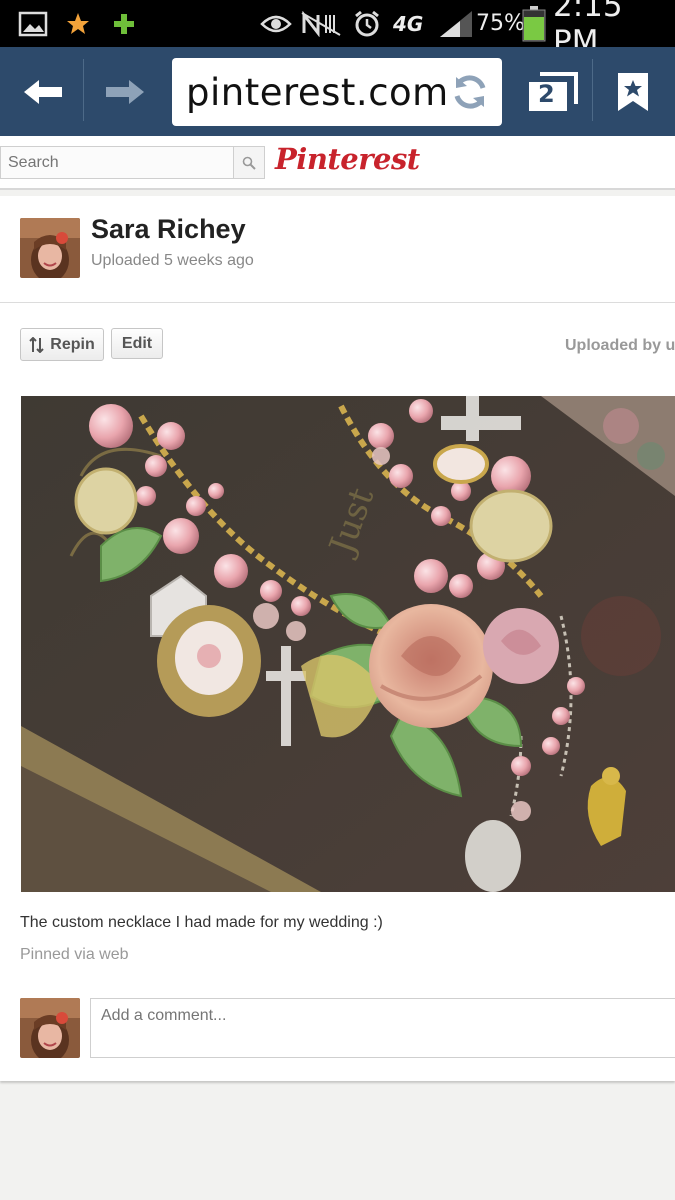 This screenshot has height=1200, width=675. I want to click on search-input, so click(117, 162).